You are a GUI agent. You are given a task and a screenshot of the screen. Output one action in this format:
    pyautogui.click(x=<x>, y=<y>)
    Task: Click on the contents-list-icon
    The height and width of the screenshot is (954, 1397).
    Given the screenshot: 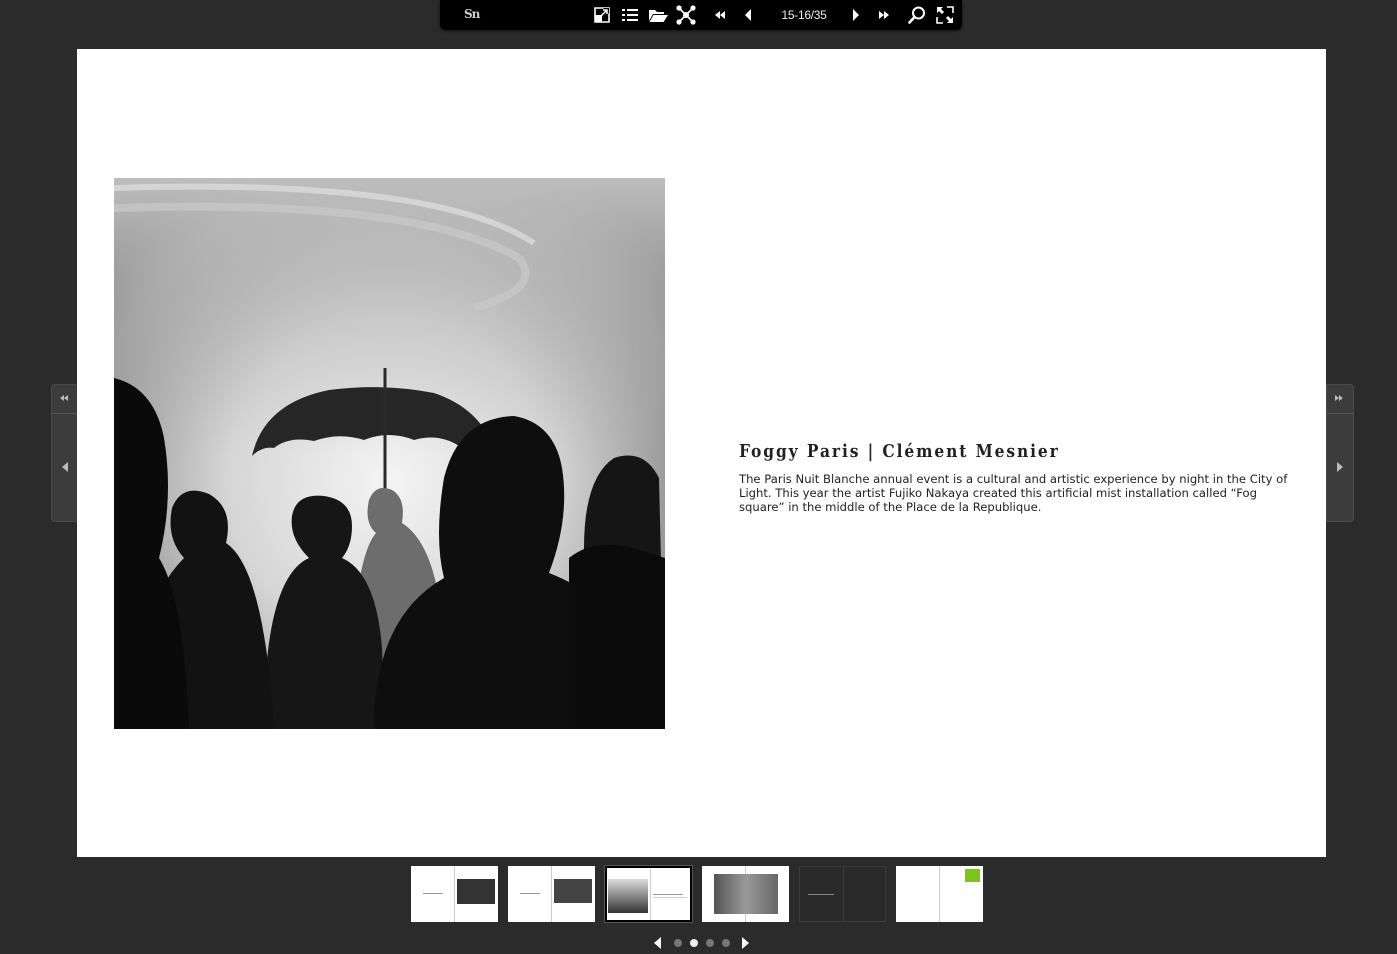 What is the action you would take?
    pyautogui.click(x=630, y=15)
    